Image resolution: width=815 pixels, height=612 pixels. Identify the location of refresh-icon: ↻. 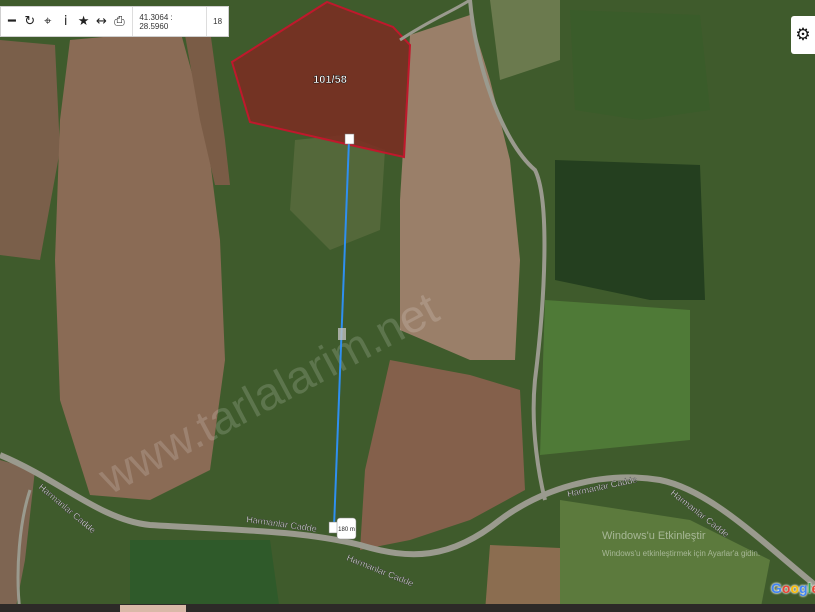
(30, 21).